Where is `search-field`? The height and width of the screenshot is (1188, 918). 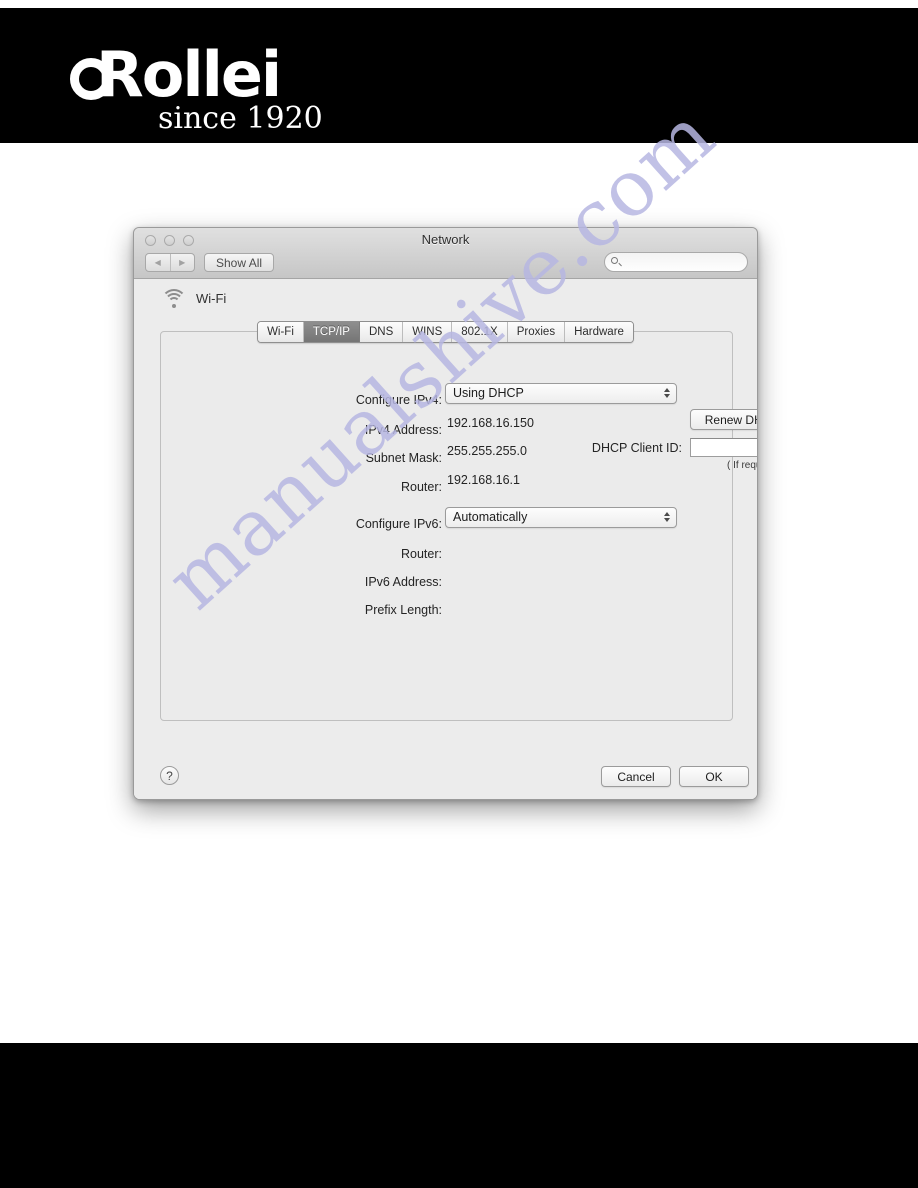
search-field is located at coordinates (680, 262).